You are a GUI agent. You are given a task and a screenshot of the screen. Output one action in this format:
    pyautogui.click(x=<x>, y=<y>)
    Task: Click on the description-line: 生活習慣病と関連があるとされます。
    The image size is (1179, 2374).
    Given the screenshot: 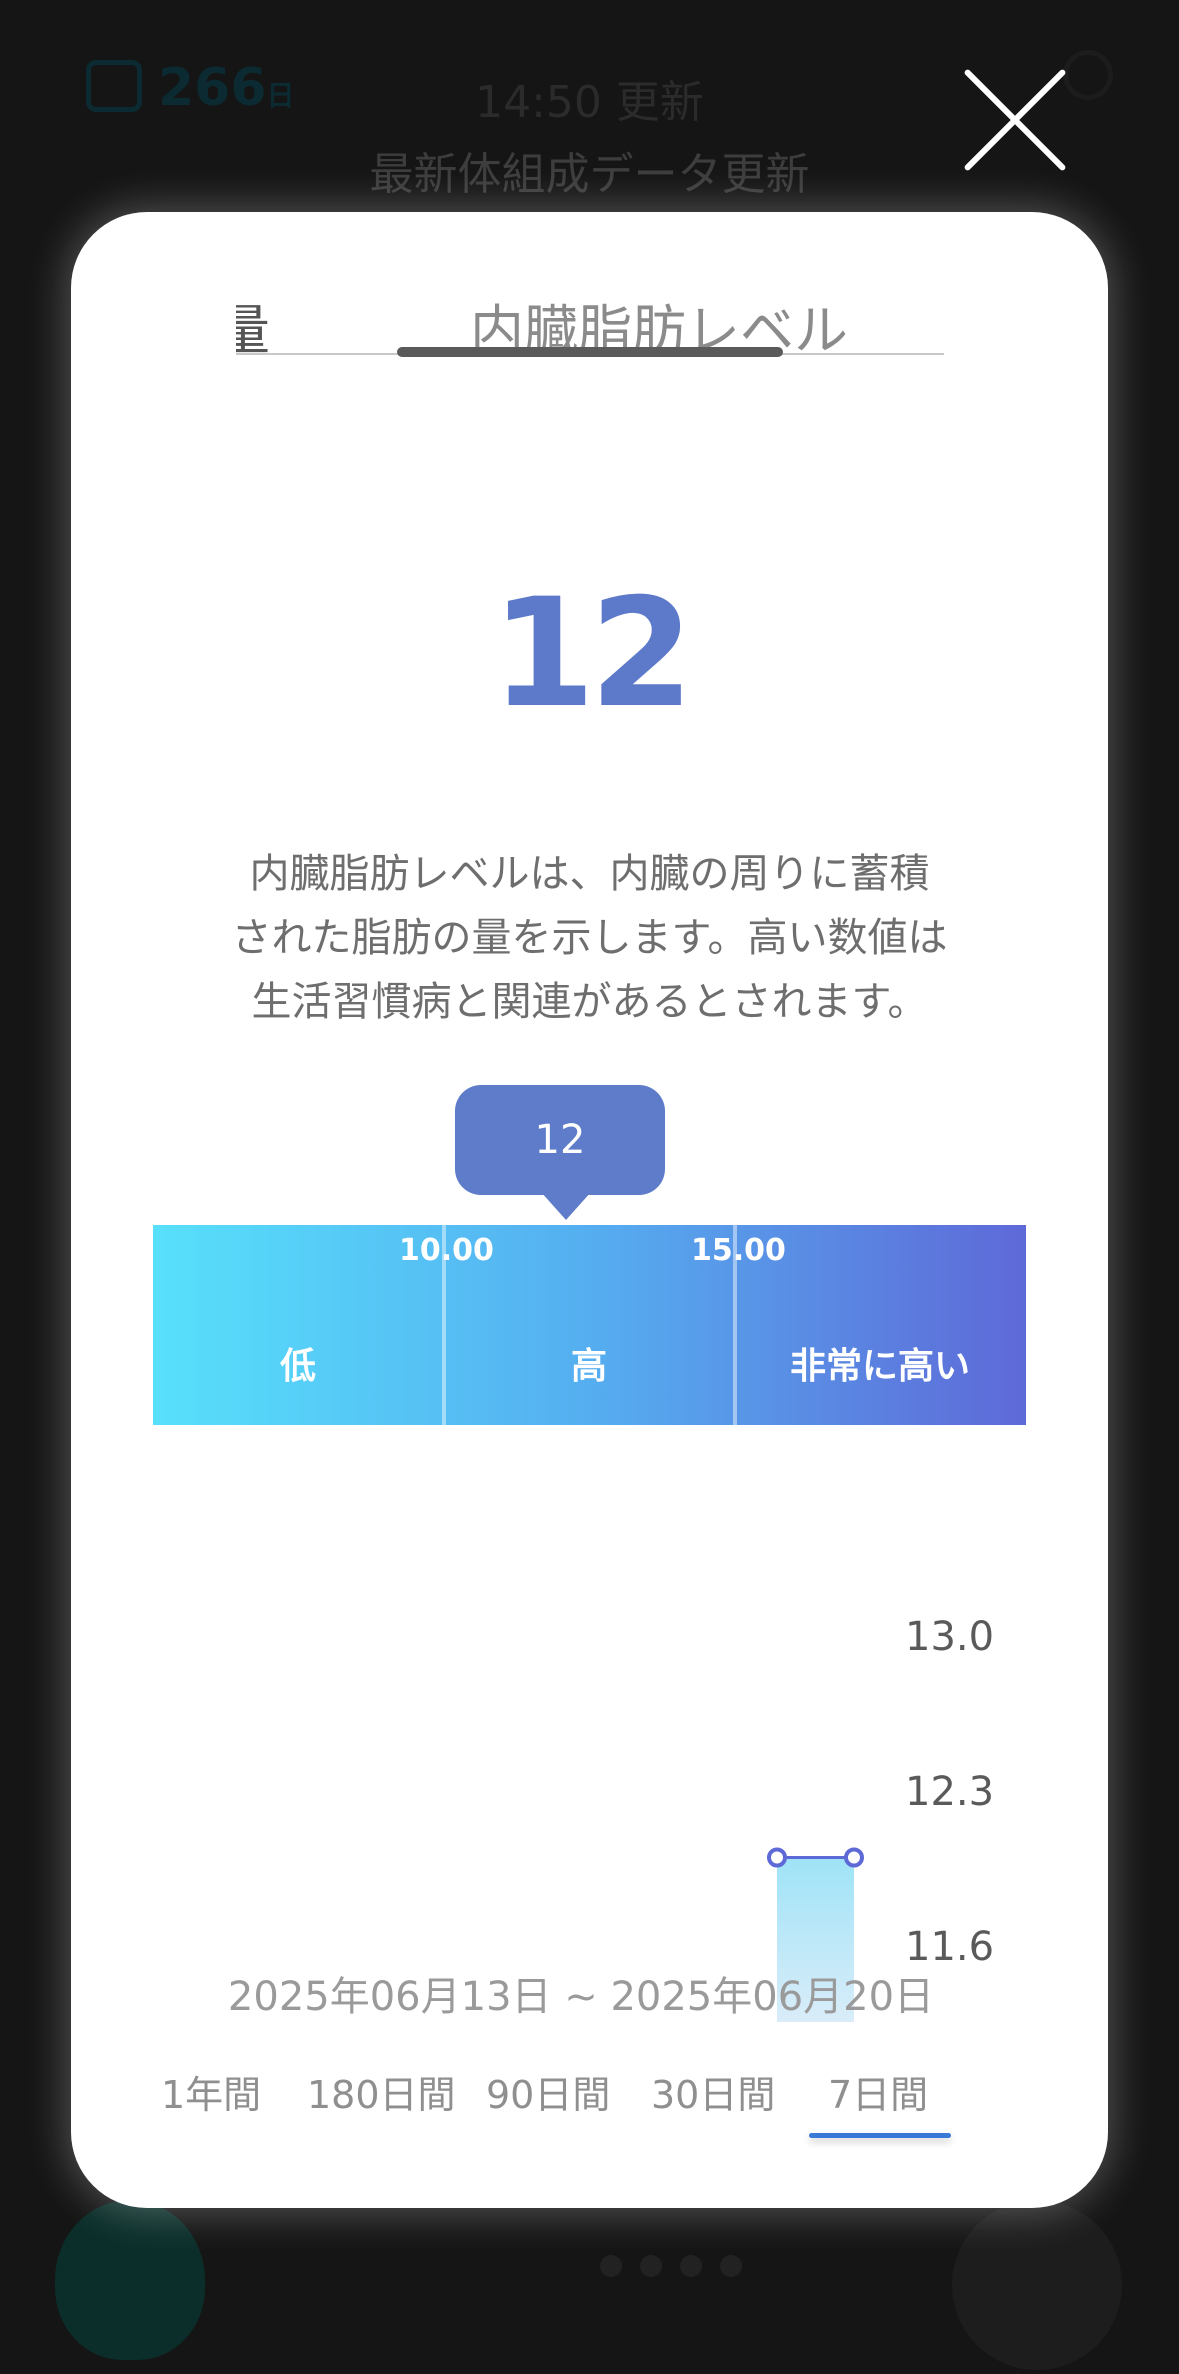 What is the action you would take?
    pyautogui.click(x=589, y=1002)
    